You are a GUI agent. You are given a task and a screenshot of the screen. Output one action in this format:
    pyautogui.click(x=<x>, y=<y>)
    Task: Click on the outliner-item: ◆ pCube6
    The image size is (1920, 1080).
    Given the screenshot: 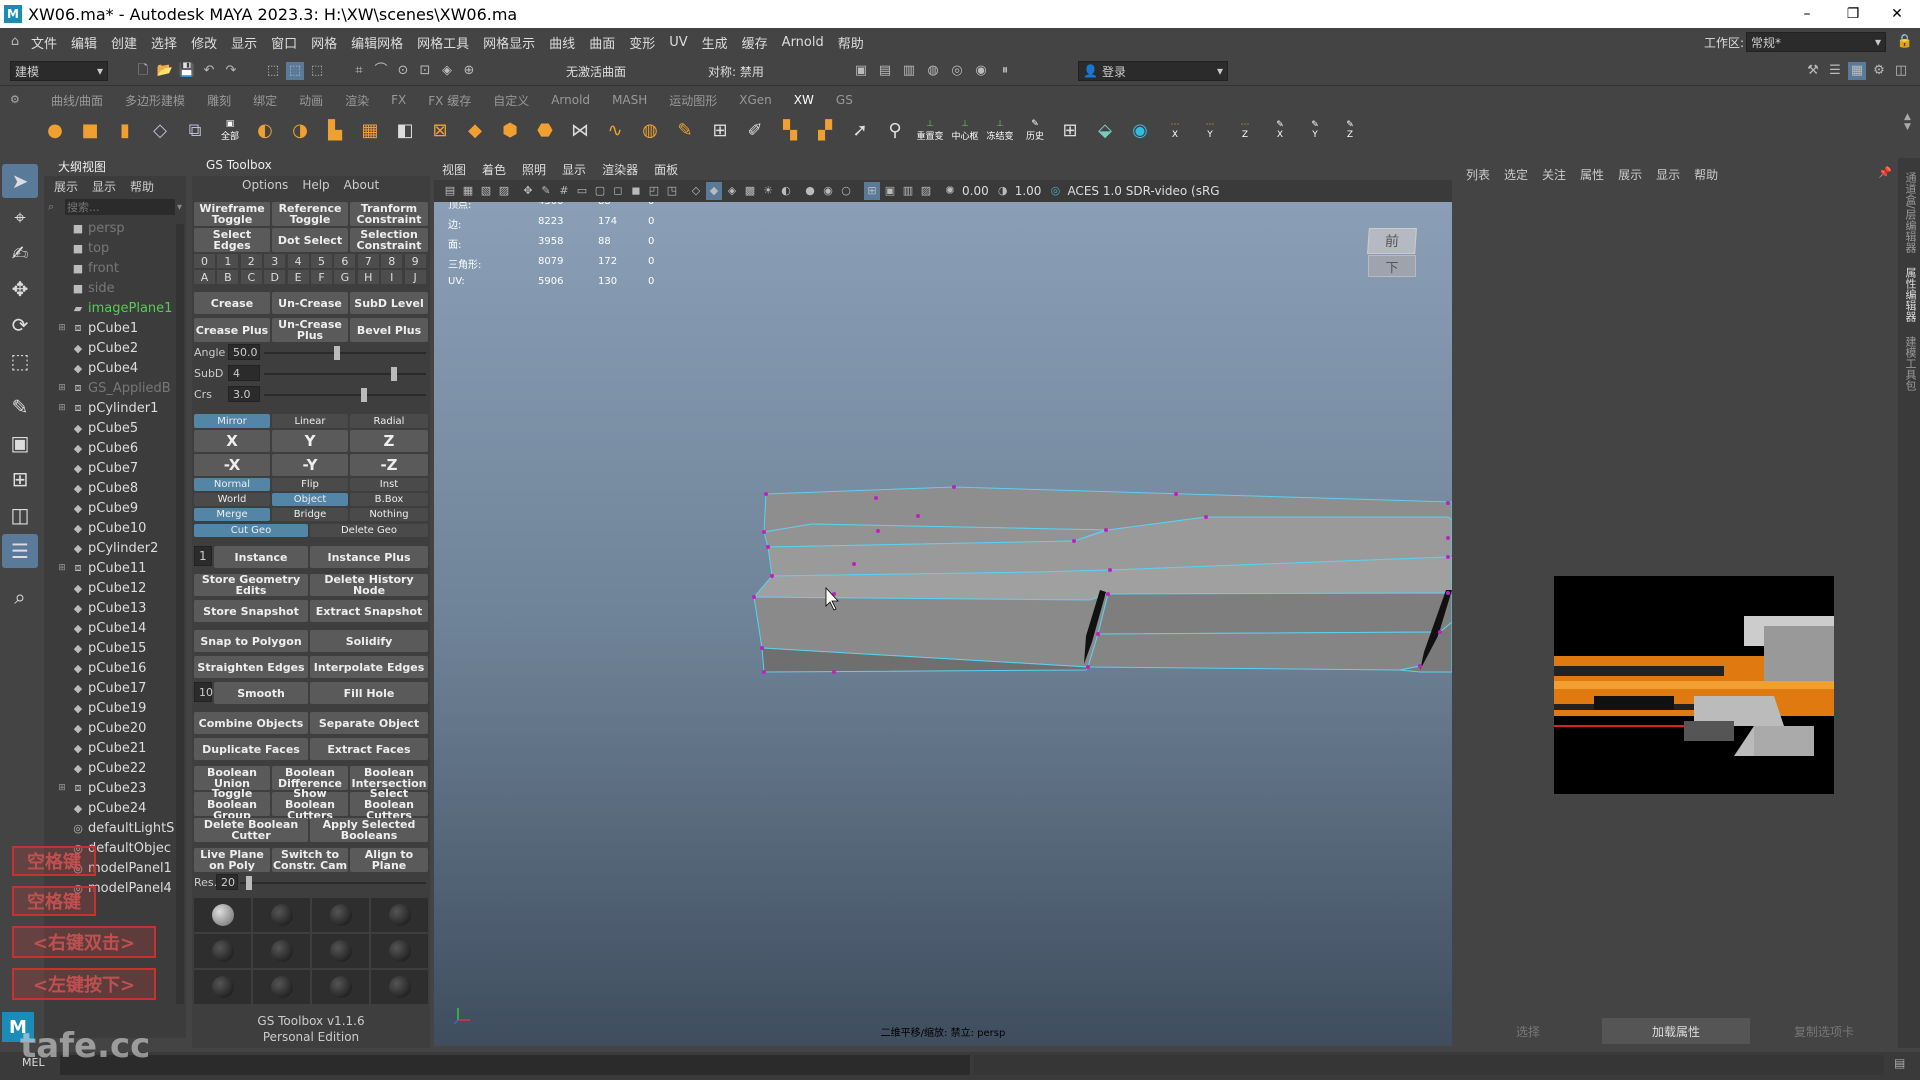 What is the action you would take?
    pyautogui.click(x=115, y=448)
    